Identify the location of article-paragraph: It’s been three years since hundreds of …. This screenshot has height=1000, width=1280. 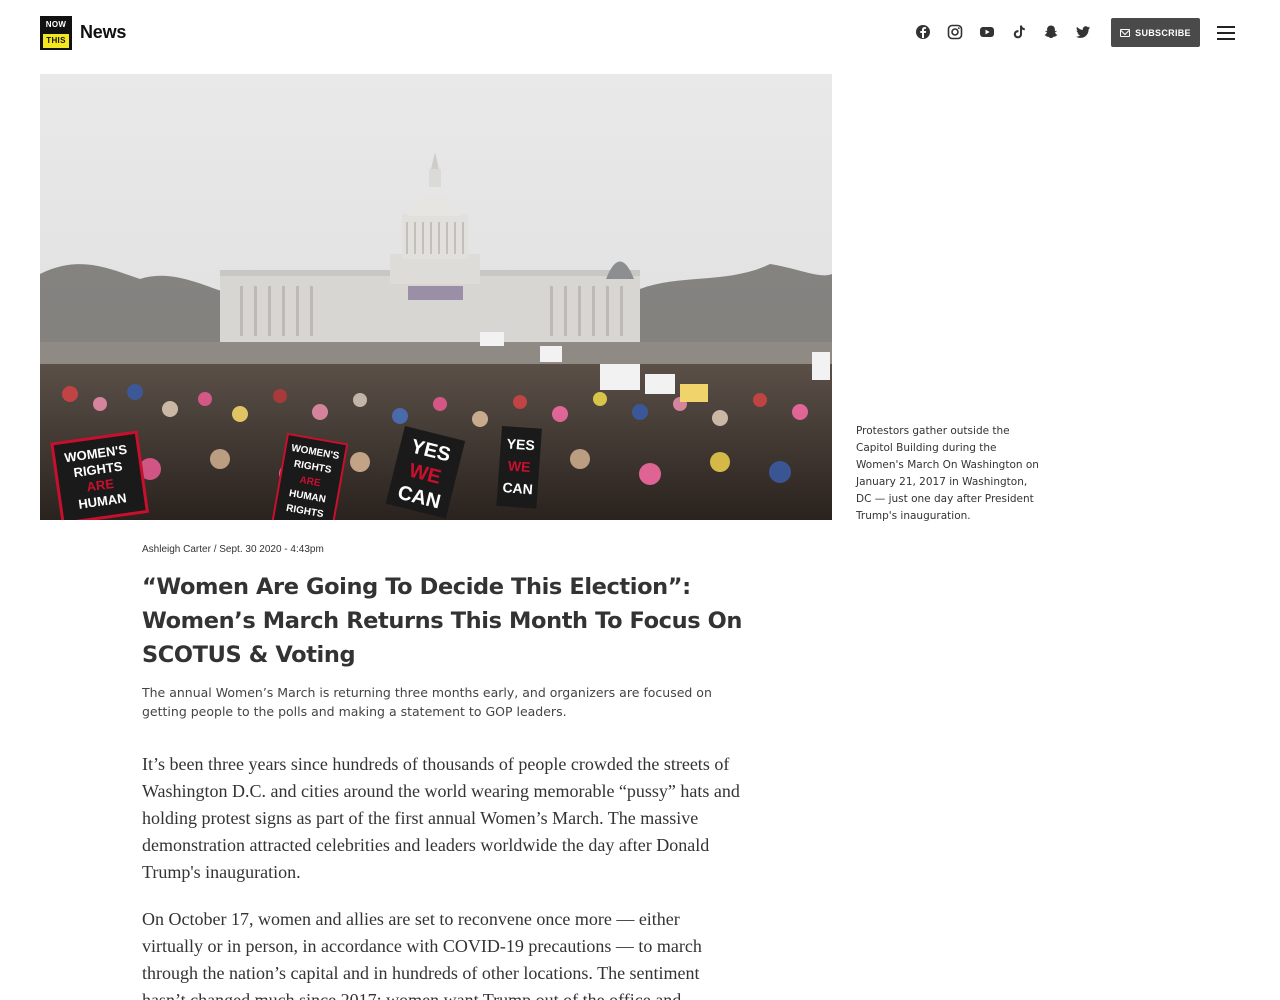
(441, 818).